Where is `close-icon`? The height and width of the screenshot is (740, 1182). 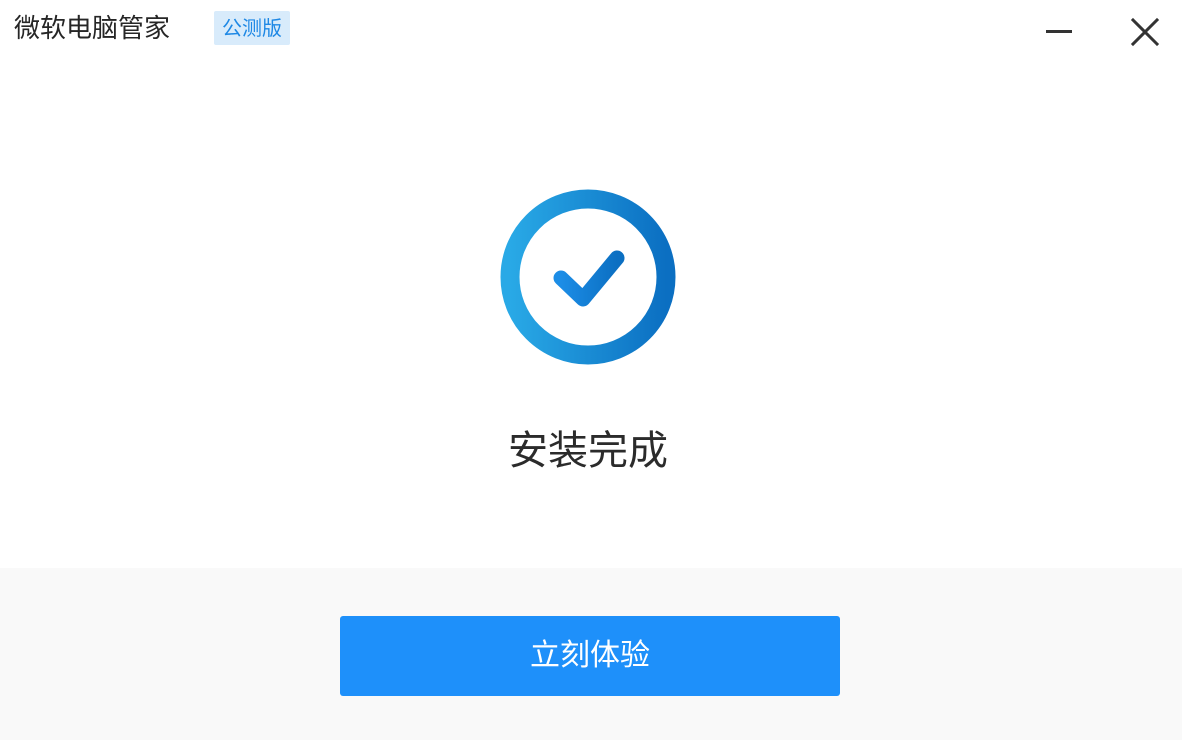
close-icon is located at coordinates (1145, 32).